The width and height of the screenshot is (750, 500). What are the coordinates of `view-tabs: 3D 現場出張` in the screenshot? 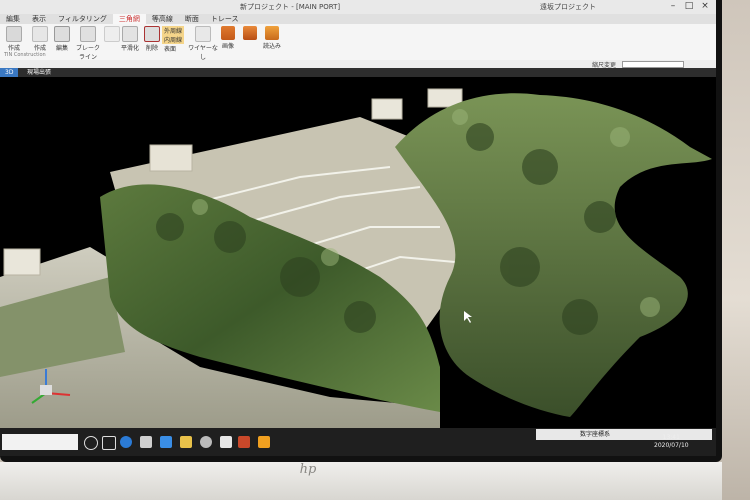 It's located at (358, 72).